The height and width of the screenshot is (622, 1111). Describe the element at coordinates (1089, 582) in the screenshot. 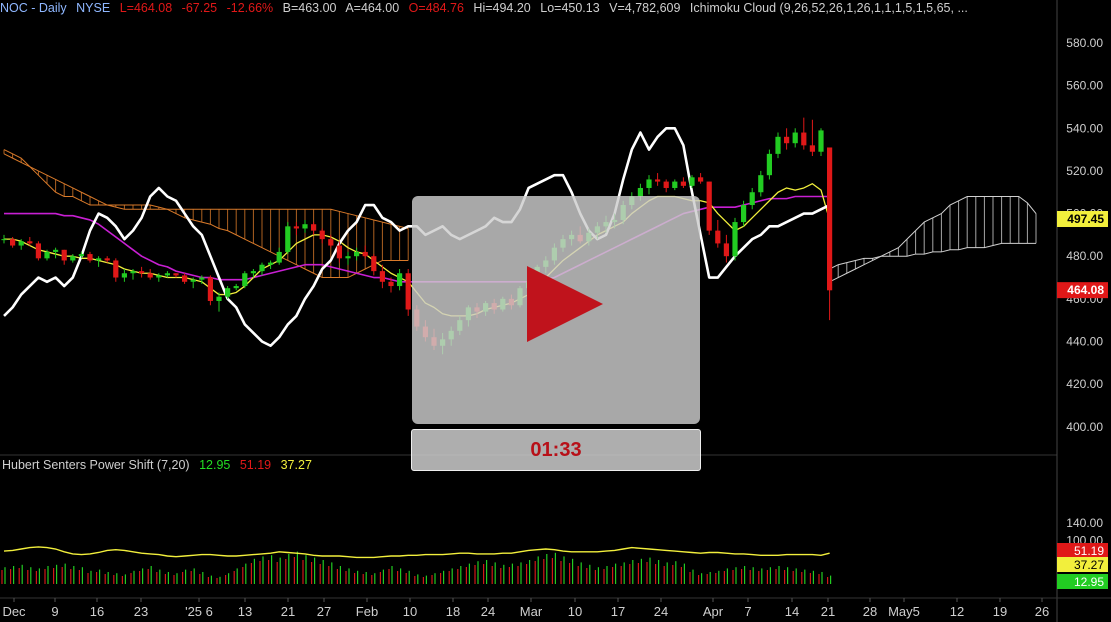

I see `lower-tag: 12.95` at that location.